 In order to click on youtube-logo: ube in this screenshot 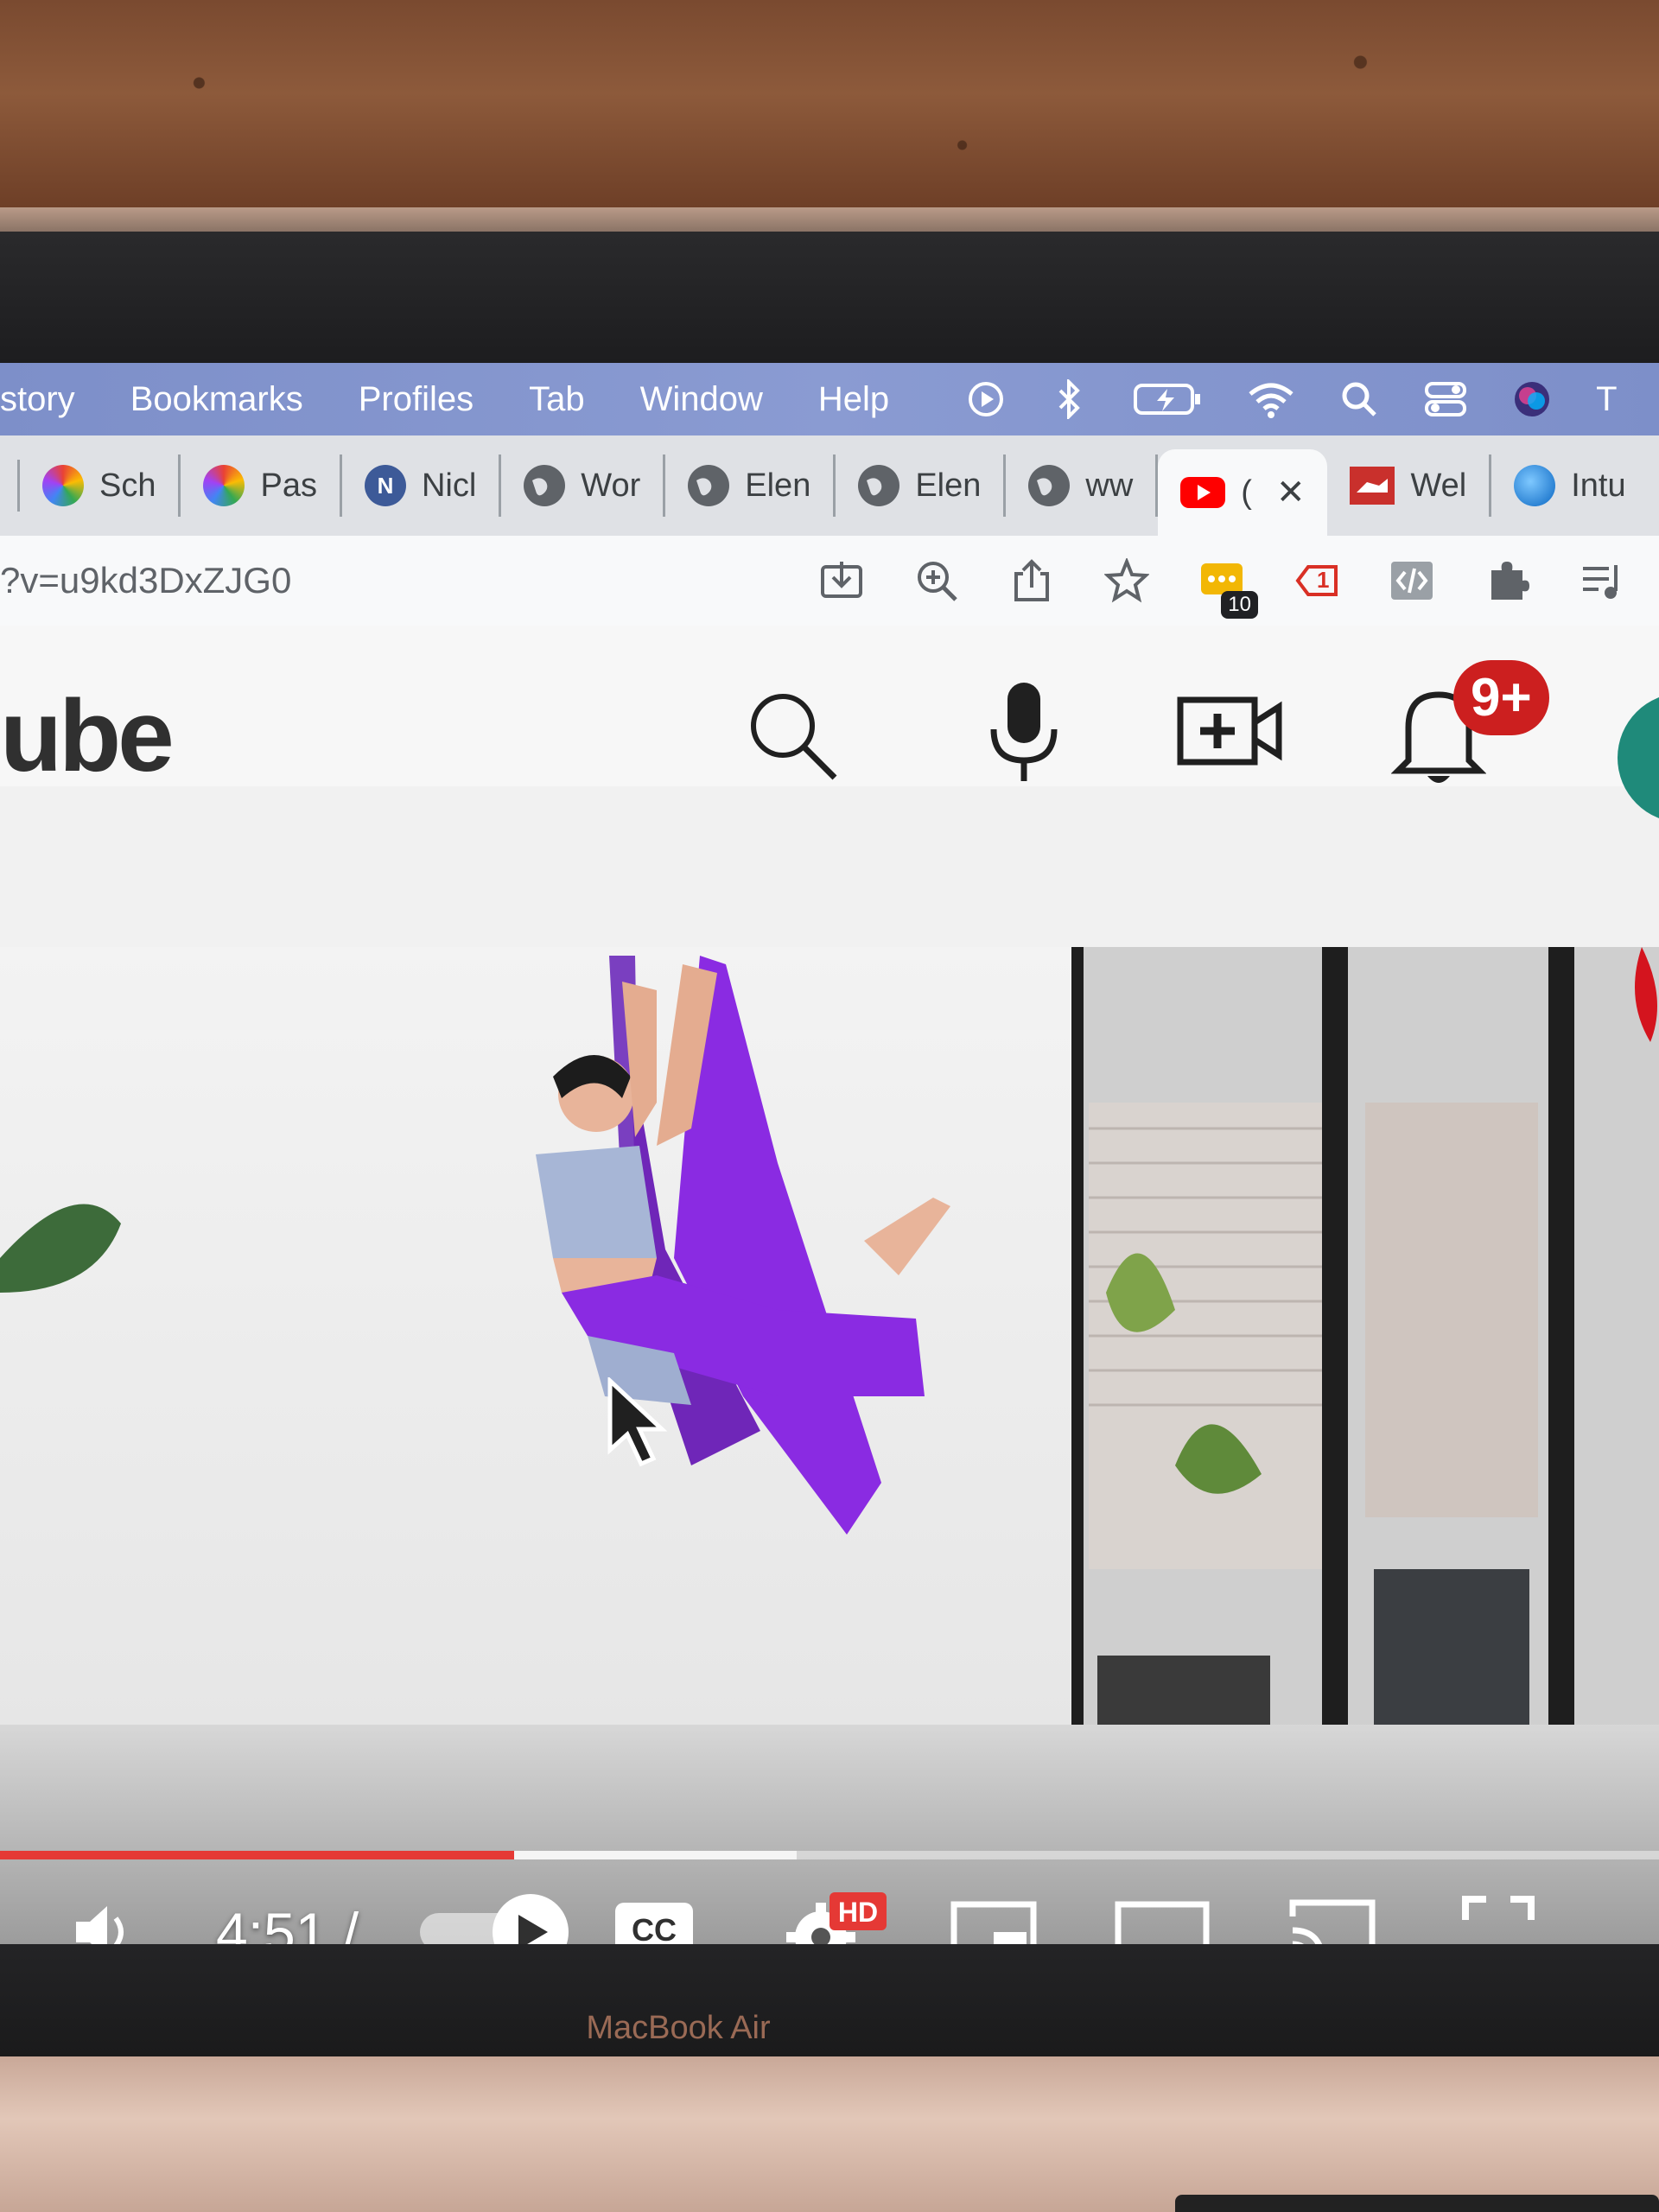, I will do `click(87, 736)`.